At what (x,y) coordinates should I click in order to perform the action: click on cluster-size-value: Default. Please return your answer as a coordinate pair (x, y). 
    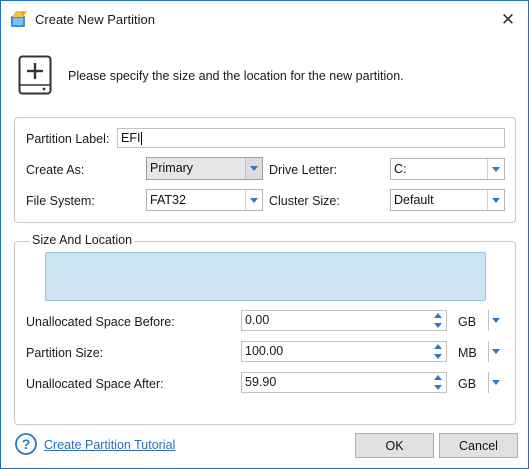
    Looking at the image, I should click on (414, 200).